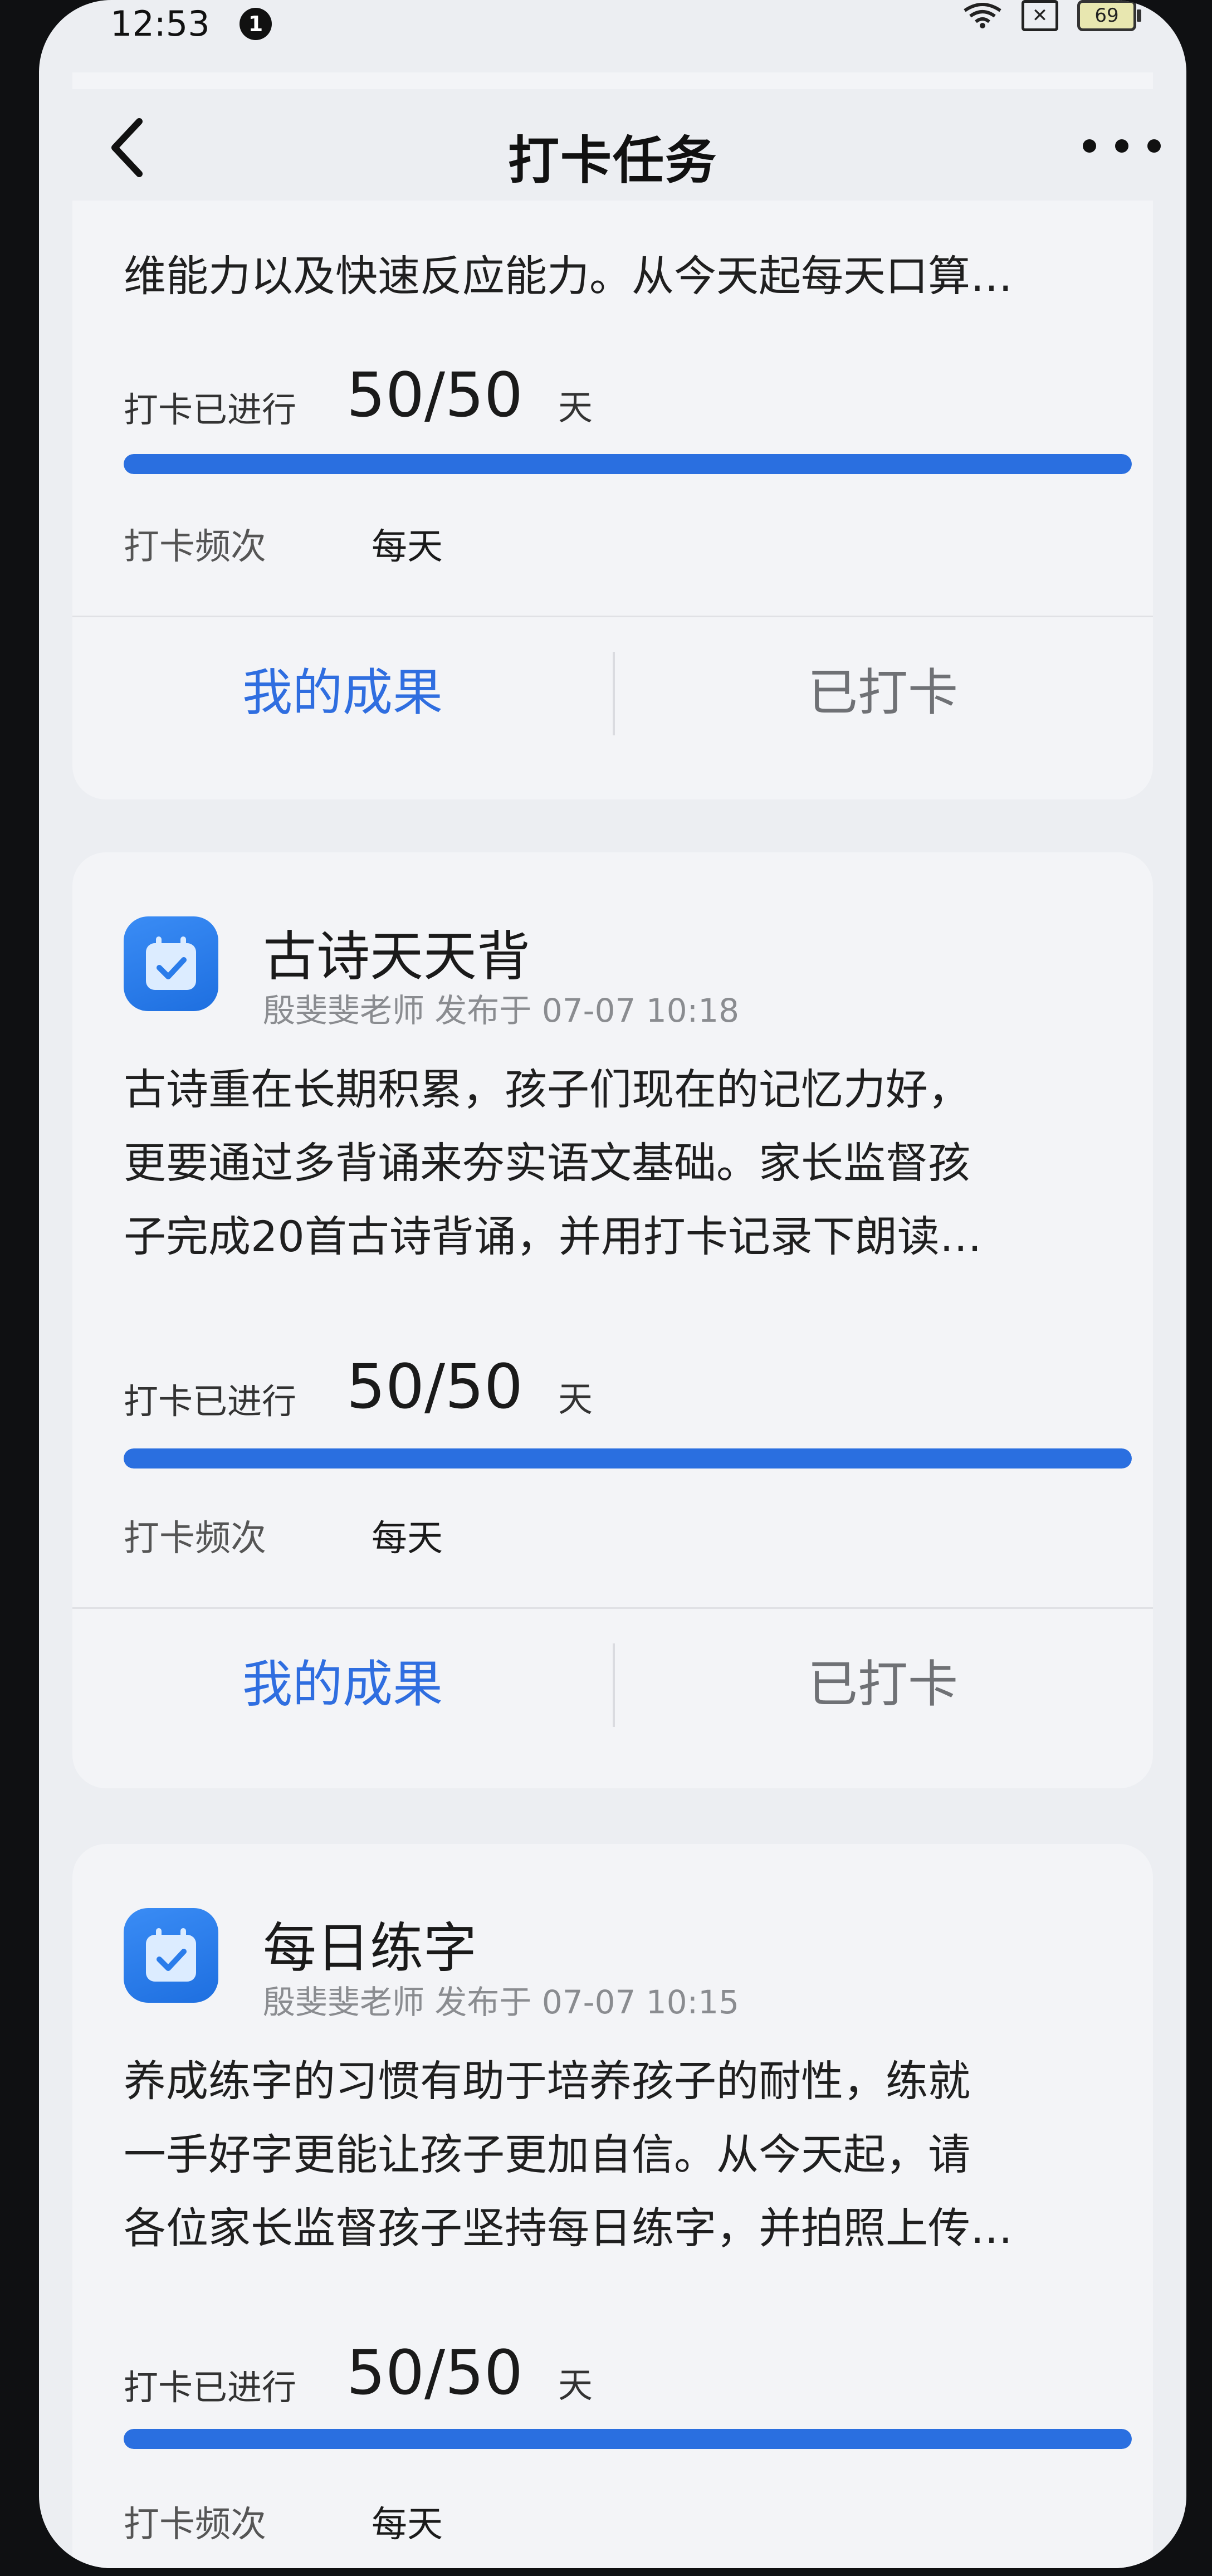 This screenshot has height=2576, width=1212. I want to click on task-meta: 殷斐斐老师 发布于 07-07 10:15, so click(501, 2002).